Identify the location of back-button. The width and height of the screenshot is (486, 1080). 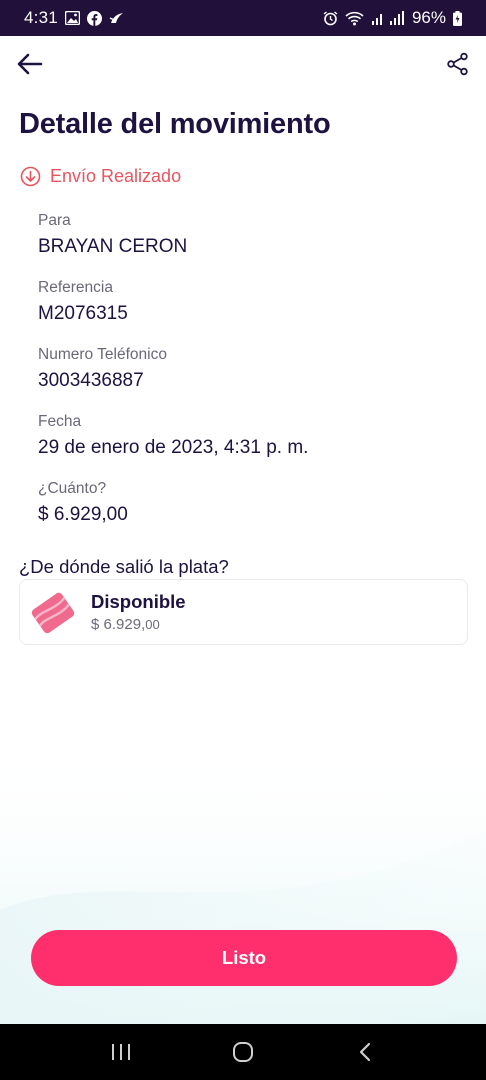
(30, 64).